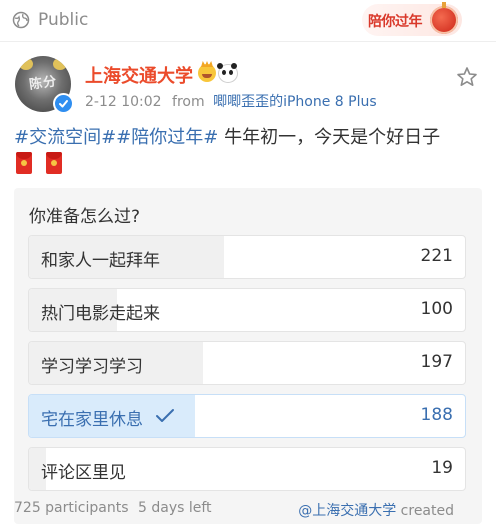  I want to click on avatar-text: 陈分, so click(43, 83).